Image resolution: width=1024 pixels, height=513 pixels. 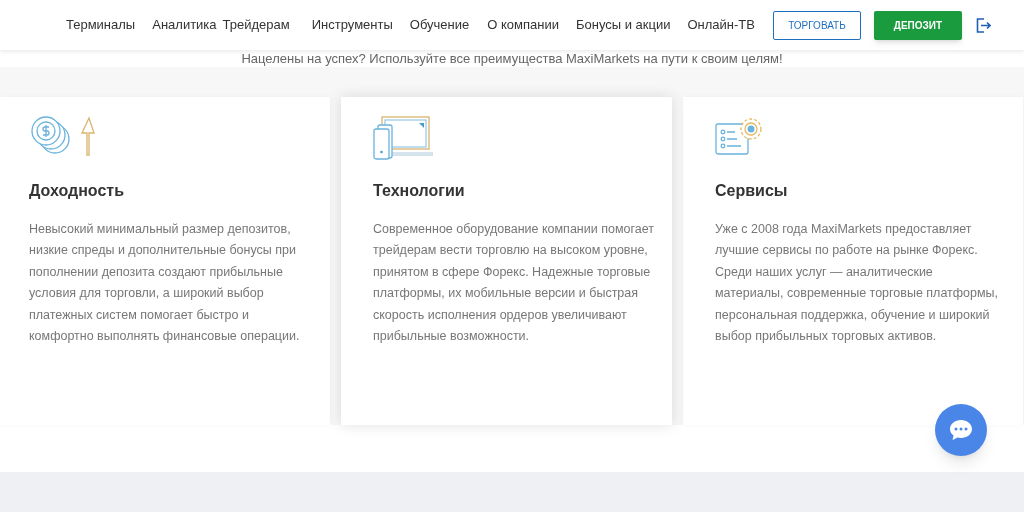 I want to click on nav-link: Инструменты, so click(x=352, y=25).